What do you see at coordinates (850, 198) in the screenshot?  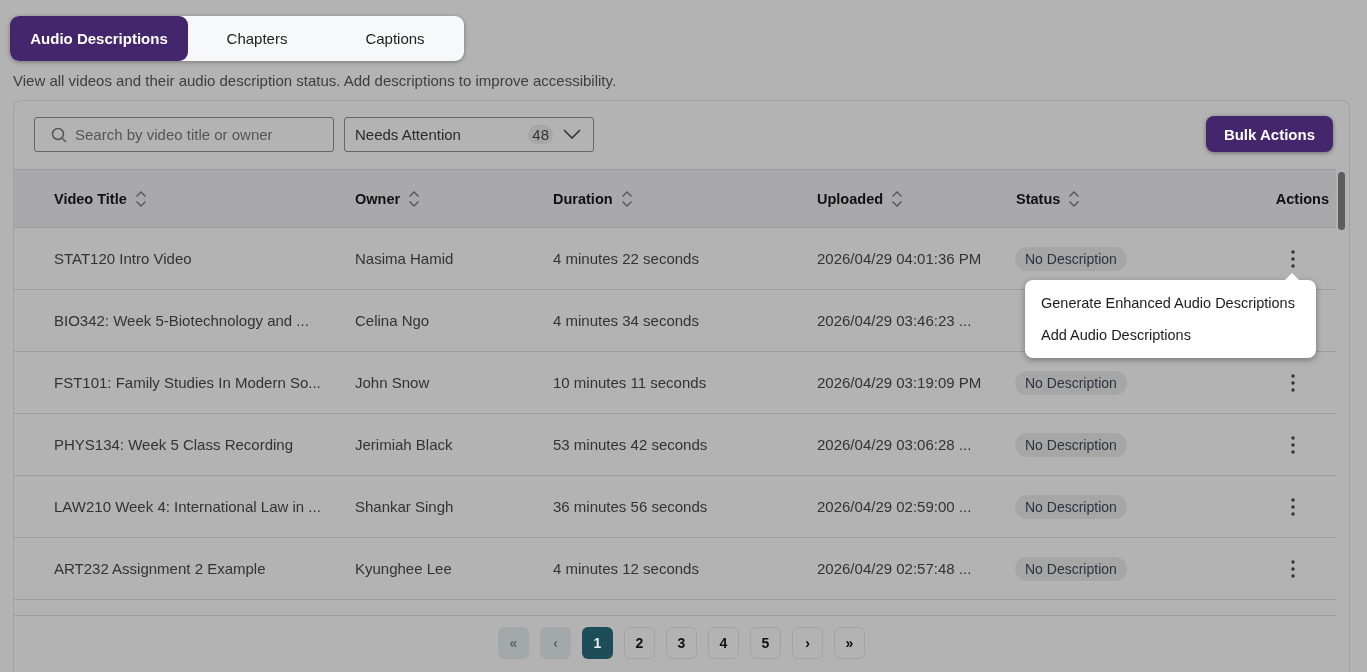 I see `column-header: Uploaded` at bounding box center [850, 198].